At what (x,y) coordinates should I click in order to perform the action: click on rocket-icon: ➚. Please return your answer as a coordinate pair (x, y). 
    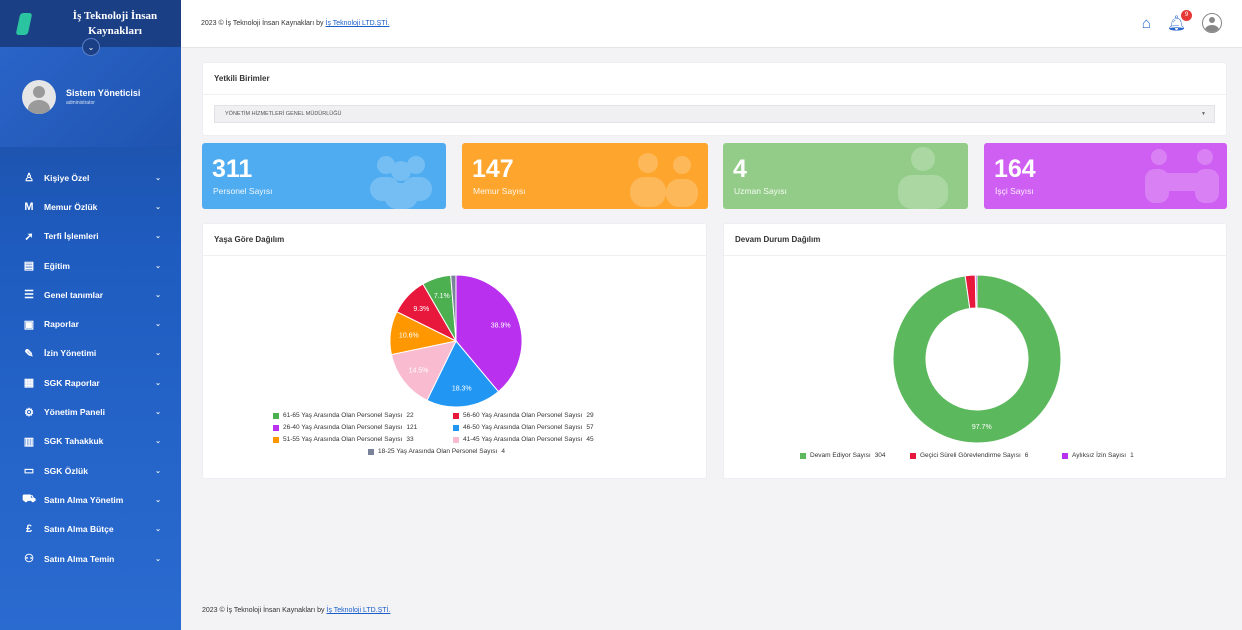
    Looking at the image, I should click on (29, 236).